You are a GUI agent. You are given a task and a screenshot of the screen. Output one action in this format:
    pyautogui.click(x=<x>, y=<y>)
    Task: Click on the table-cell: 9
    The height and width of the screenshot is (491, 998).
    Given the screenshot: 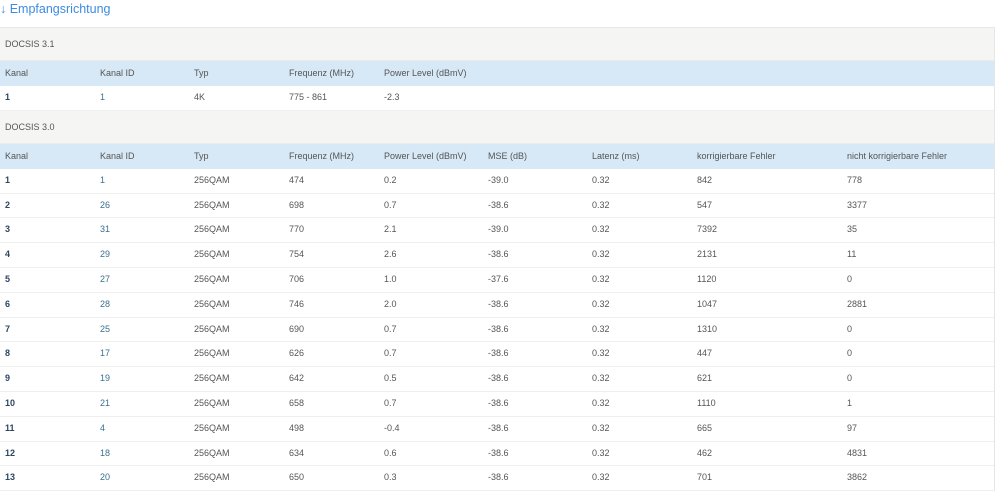 What is the action you would take?
    pyautogui.click(x=8, y=378)
    